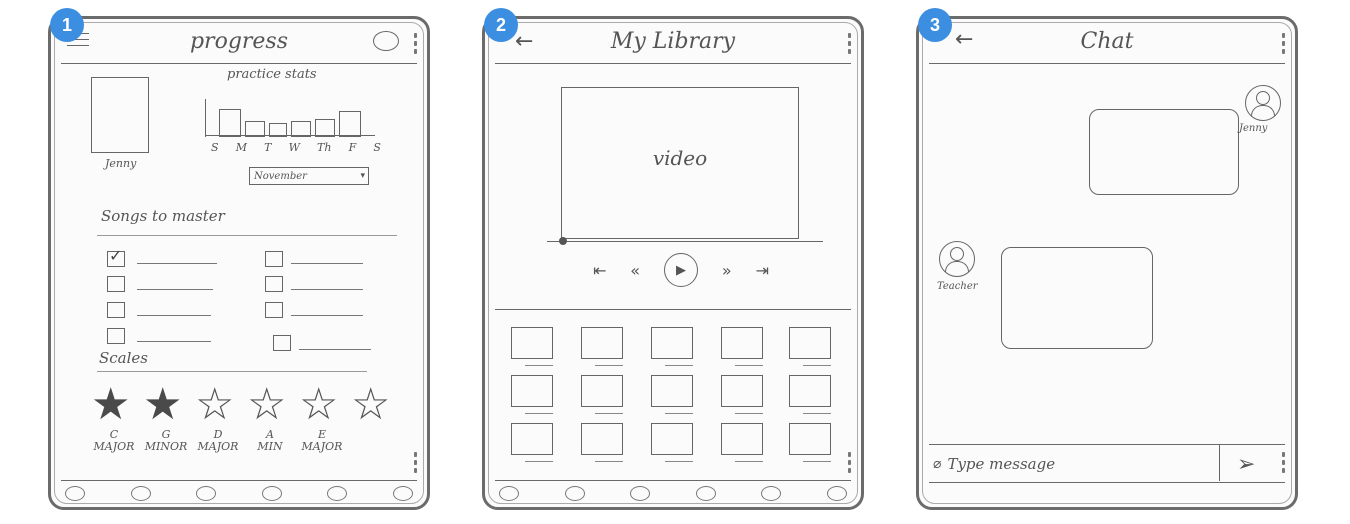 This screenshot has width=1350, height=524. Describe the element at coordinates (727, 270) in the screenshot. I see `fast-forward-icon: »` at that location.